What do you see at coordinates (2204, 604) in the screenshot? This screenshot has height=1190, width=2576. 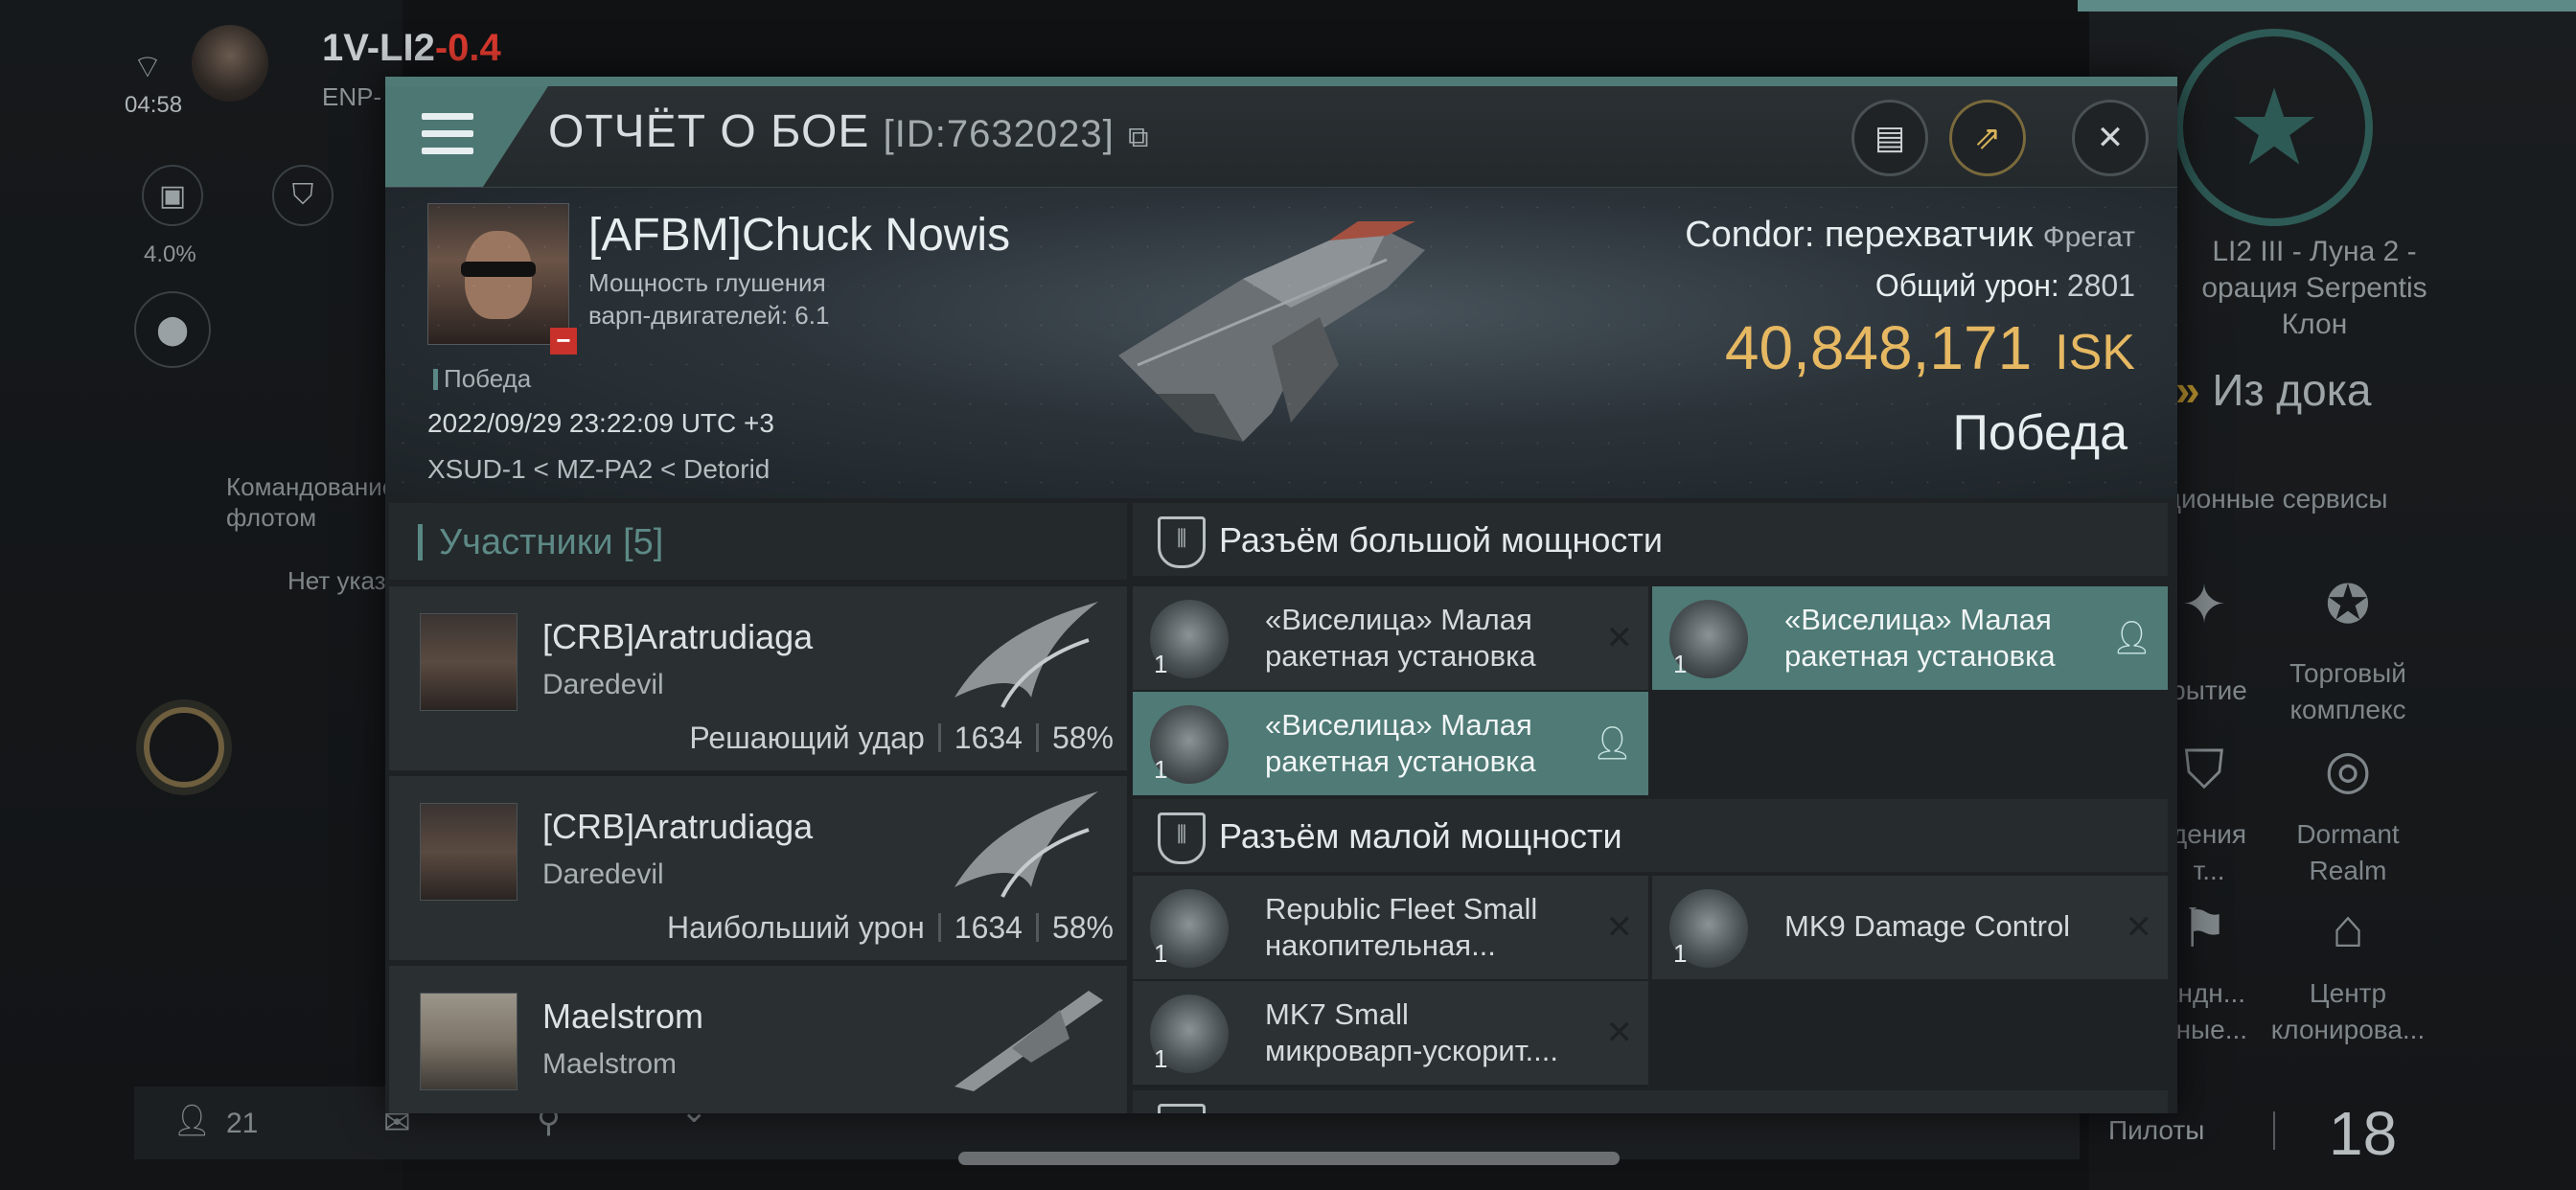 I see `sparkle-icon: ✦` at bounding box center [2204, 604].